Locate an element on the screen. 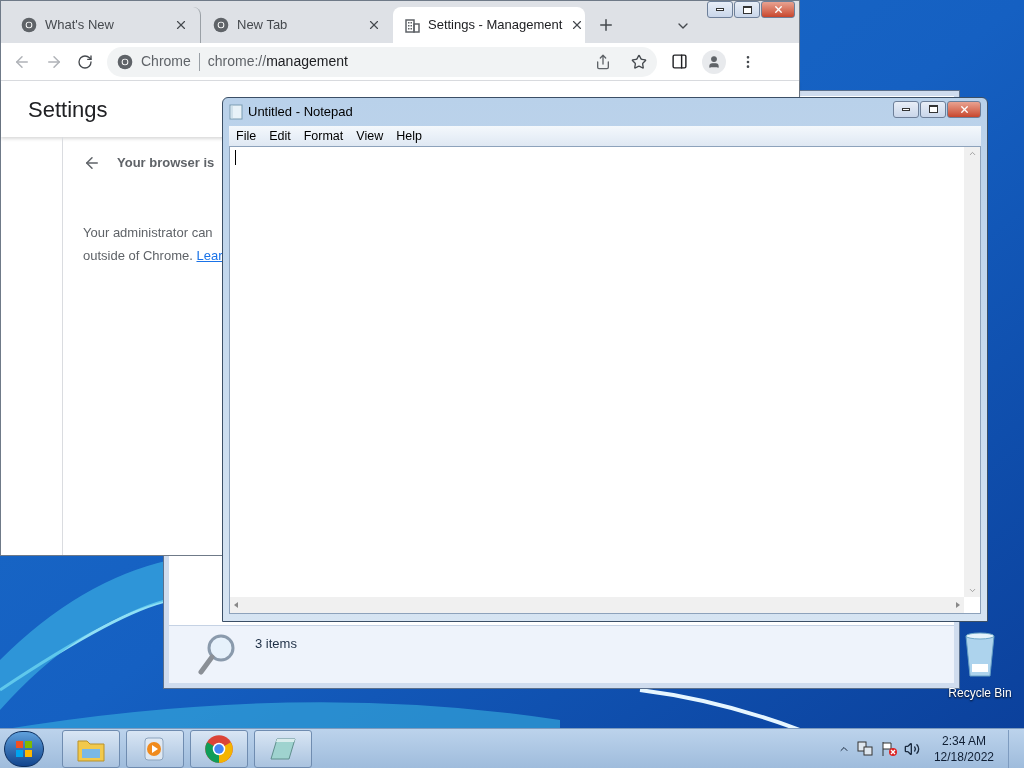  clock-time: 2:34 AM is located at coordinates (963, 740).